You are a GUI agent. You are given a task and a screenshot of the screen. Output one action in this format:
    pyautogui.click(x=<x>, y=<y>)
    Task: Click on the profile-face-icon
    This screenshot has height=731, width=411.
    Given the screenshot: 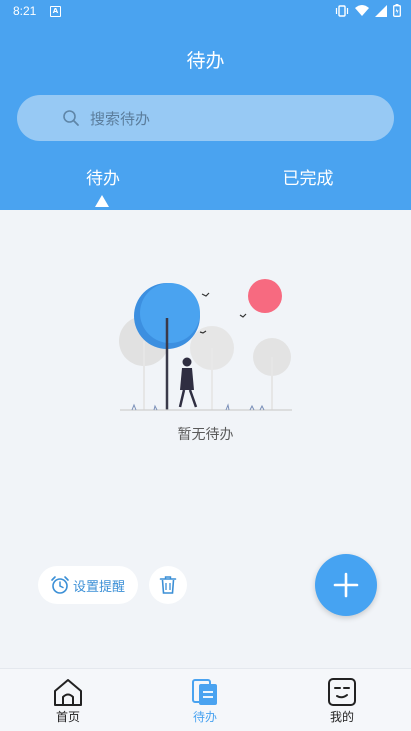 What is the action you would take?
    pyautogui.click(x=342, y=692)
    